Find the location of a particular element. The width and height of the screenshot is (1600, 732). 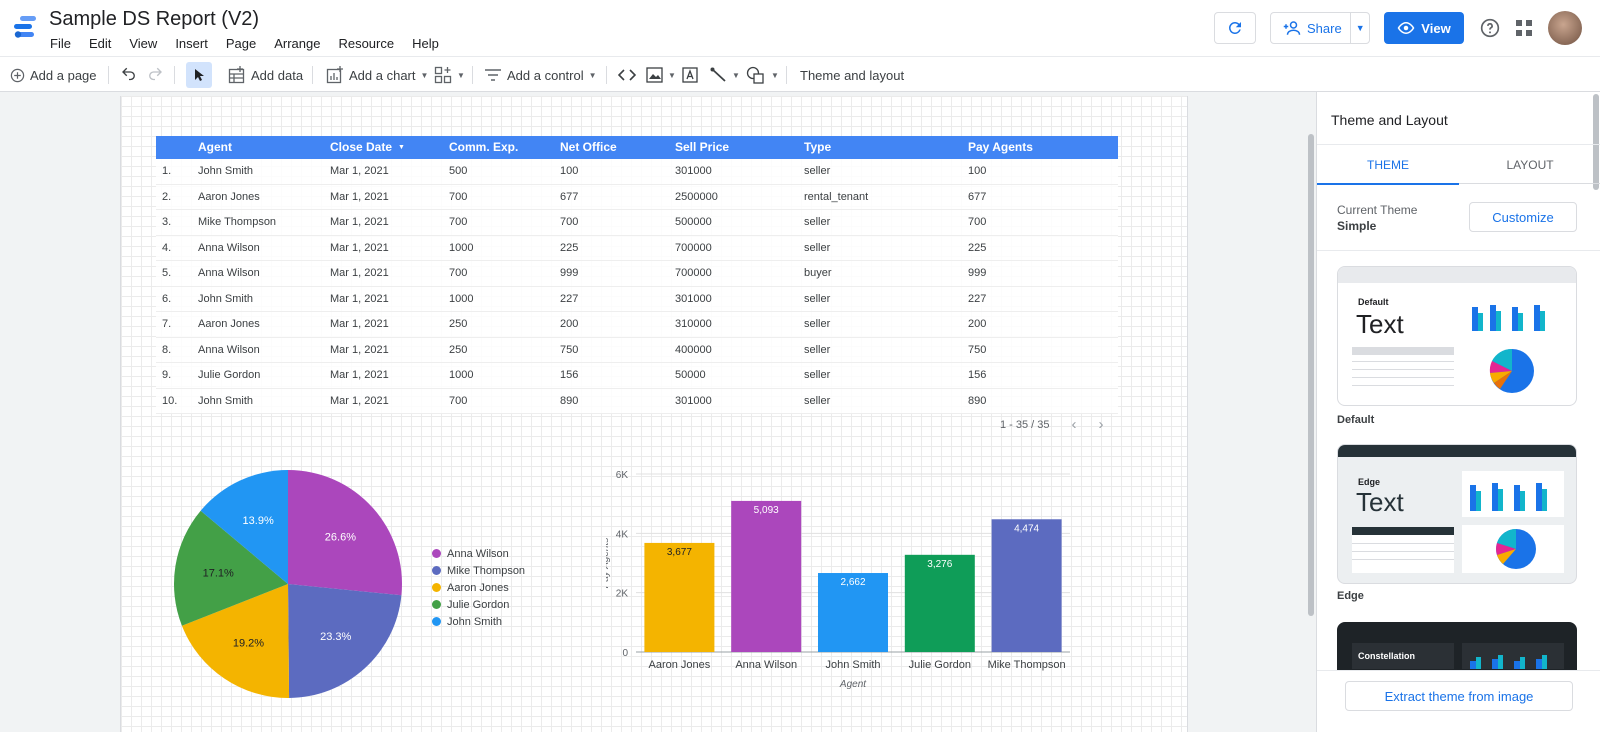

table-cell: 1000 is located at coordinates (461, 298).